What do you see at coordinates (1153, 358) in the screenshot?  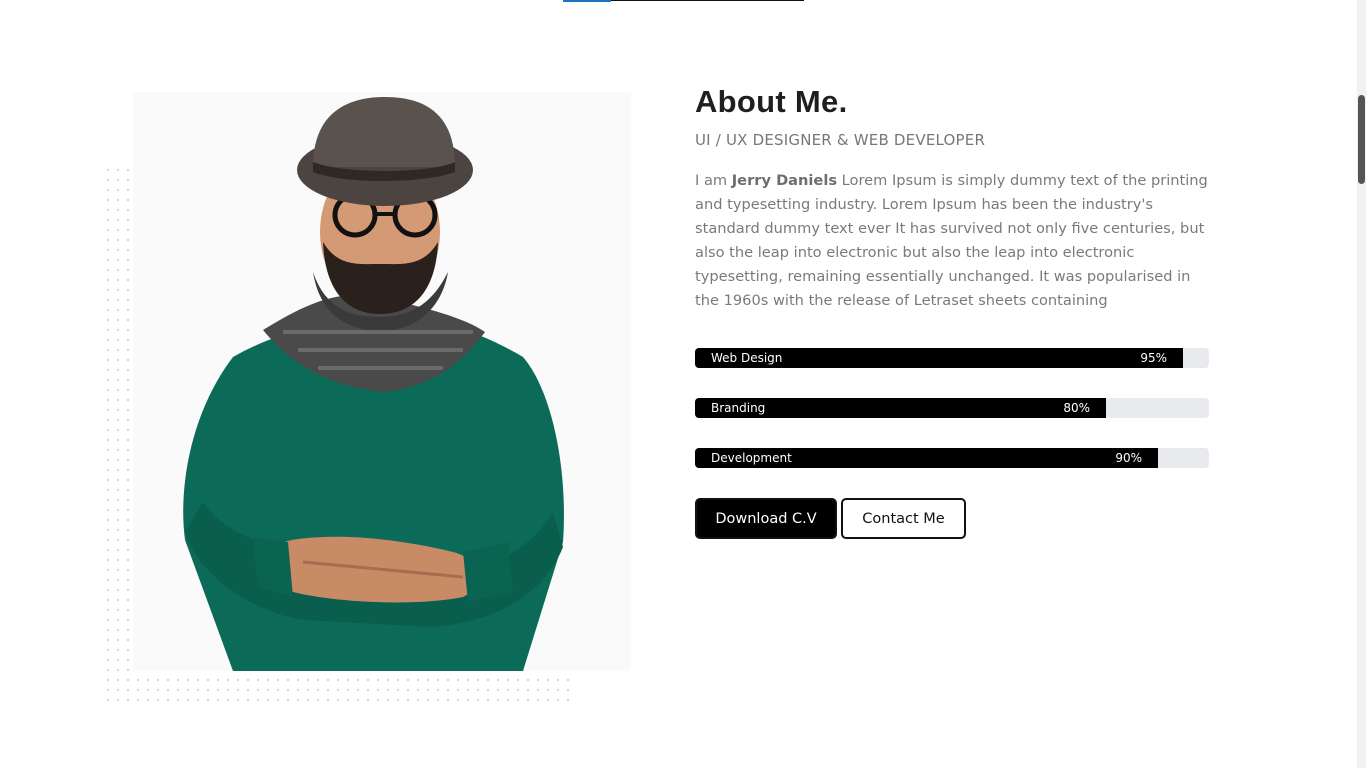 I see `skill-percent: 95%` at bounding box center [1153, 358].